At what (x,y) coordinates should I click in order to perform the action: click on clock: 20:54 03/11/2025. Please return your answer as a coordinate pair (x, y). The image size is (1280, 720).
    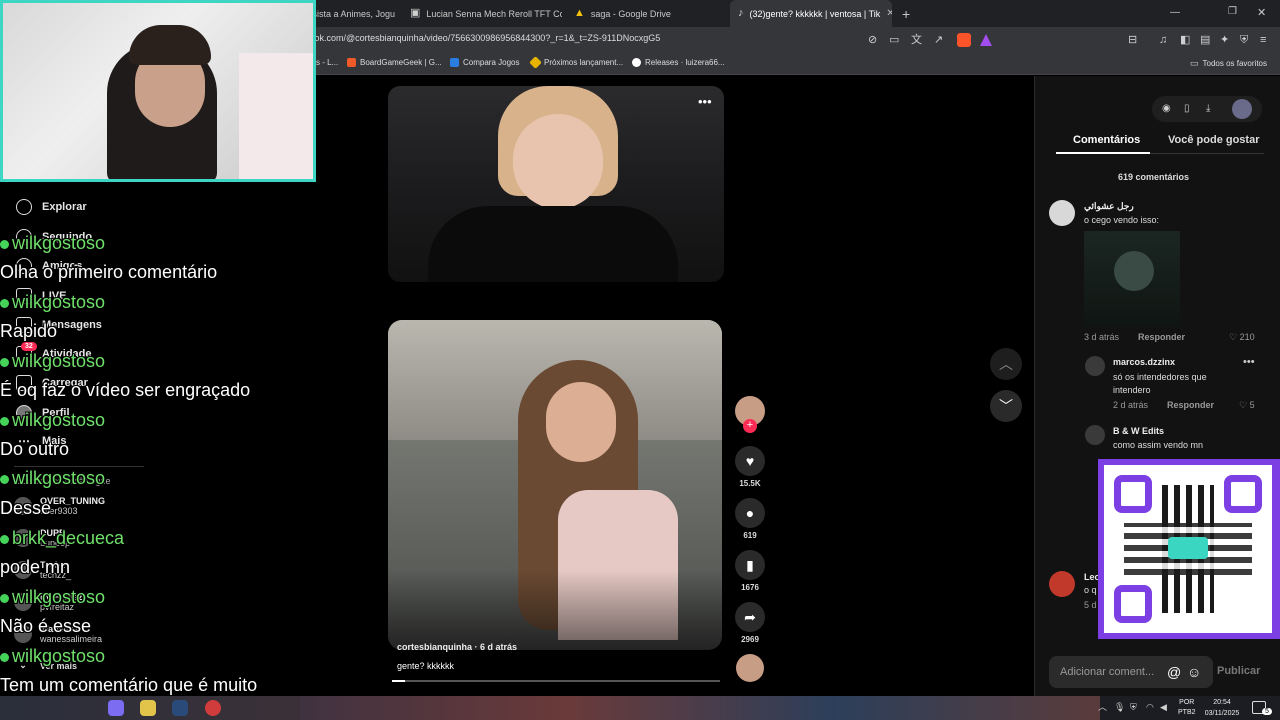
    Looking at the image, I should click on (1222, 708).